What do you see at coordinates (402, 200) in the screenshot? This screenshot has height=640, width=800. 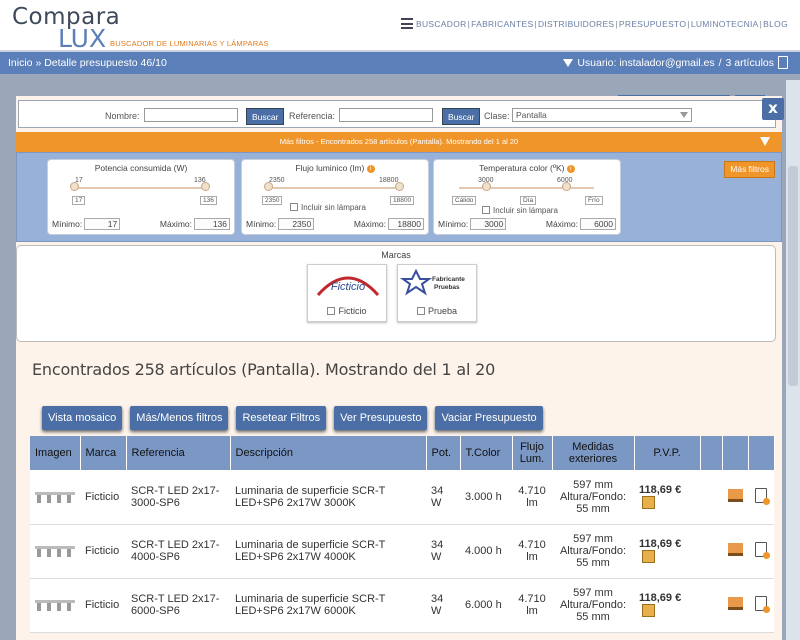 I see `flux-box-max: 18800` at bounding box center [402, 200].